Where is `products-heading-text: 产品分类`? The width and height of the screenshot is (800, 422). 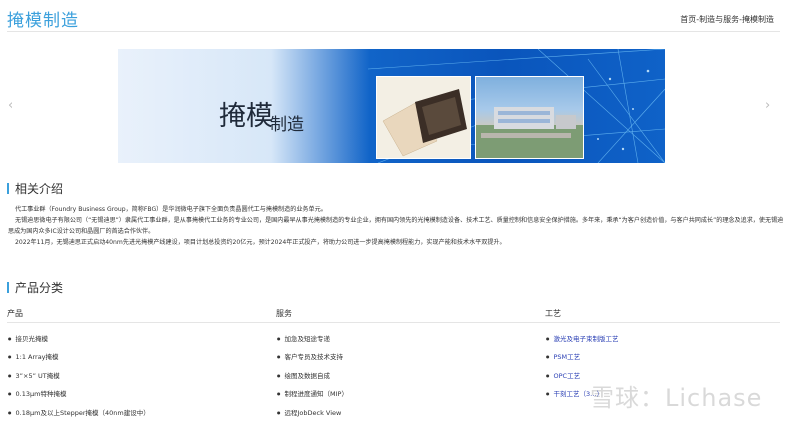 products-heading-text: 产品分类 is located at coordinates (39, 288).